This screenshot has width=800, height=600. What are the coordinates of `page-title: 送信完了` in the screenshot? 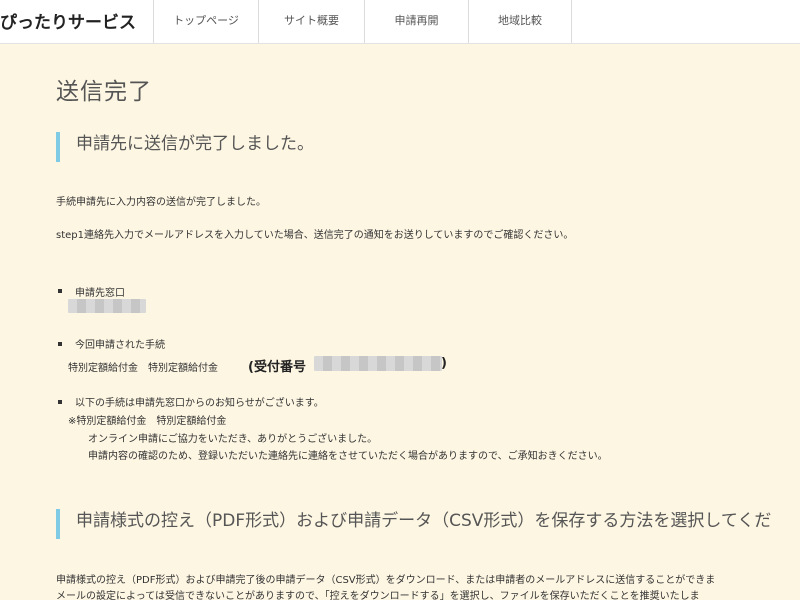 It's located at (104, 92).